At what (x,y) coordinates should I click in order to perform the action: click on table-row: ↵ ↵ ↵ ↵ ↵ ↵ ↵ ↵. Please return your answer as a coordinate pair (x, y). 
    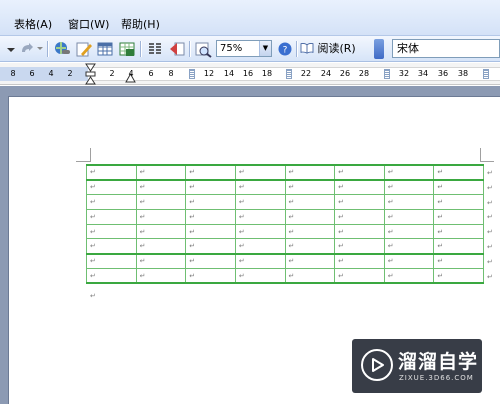
    Looking at the image, I should click on (285, 216).